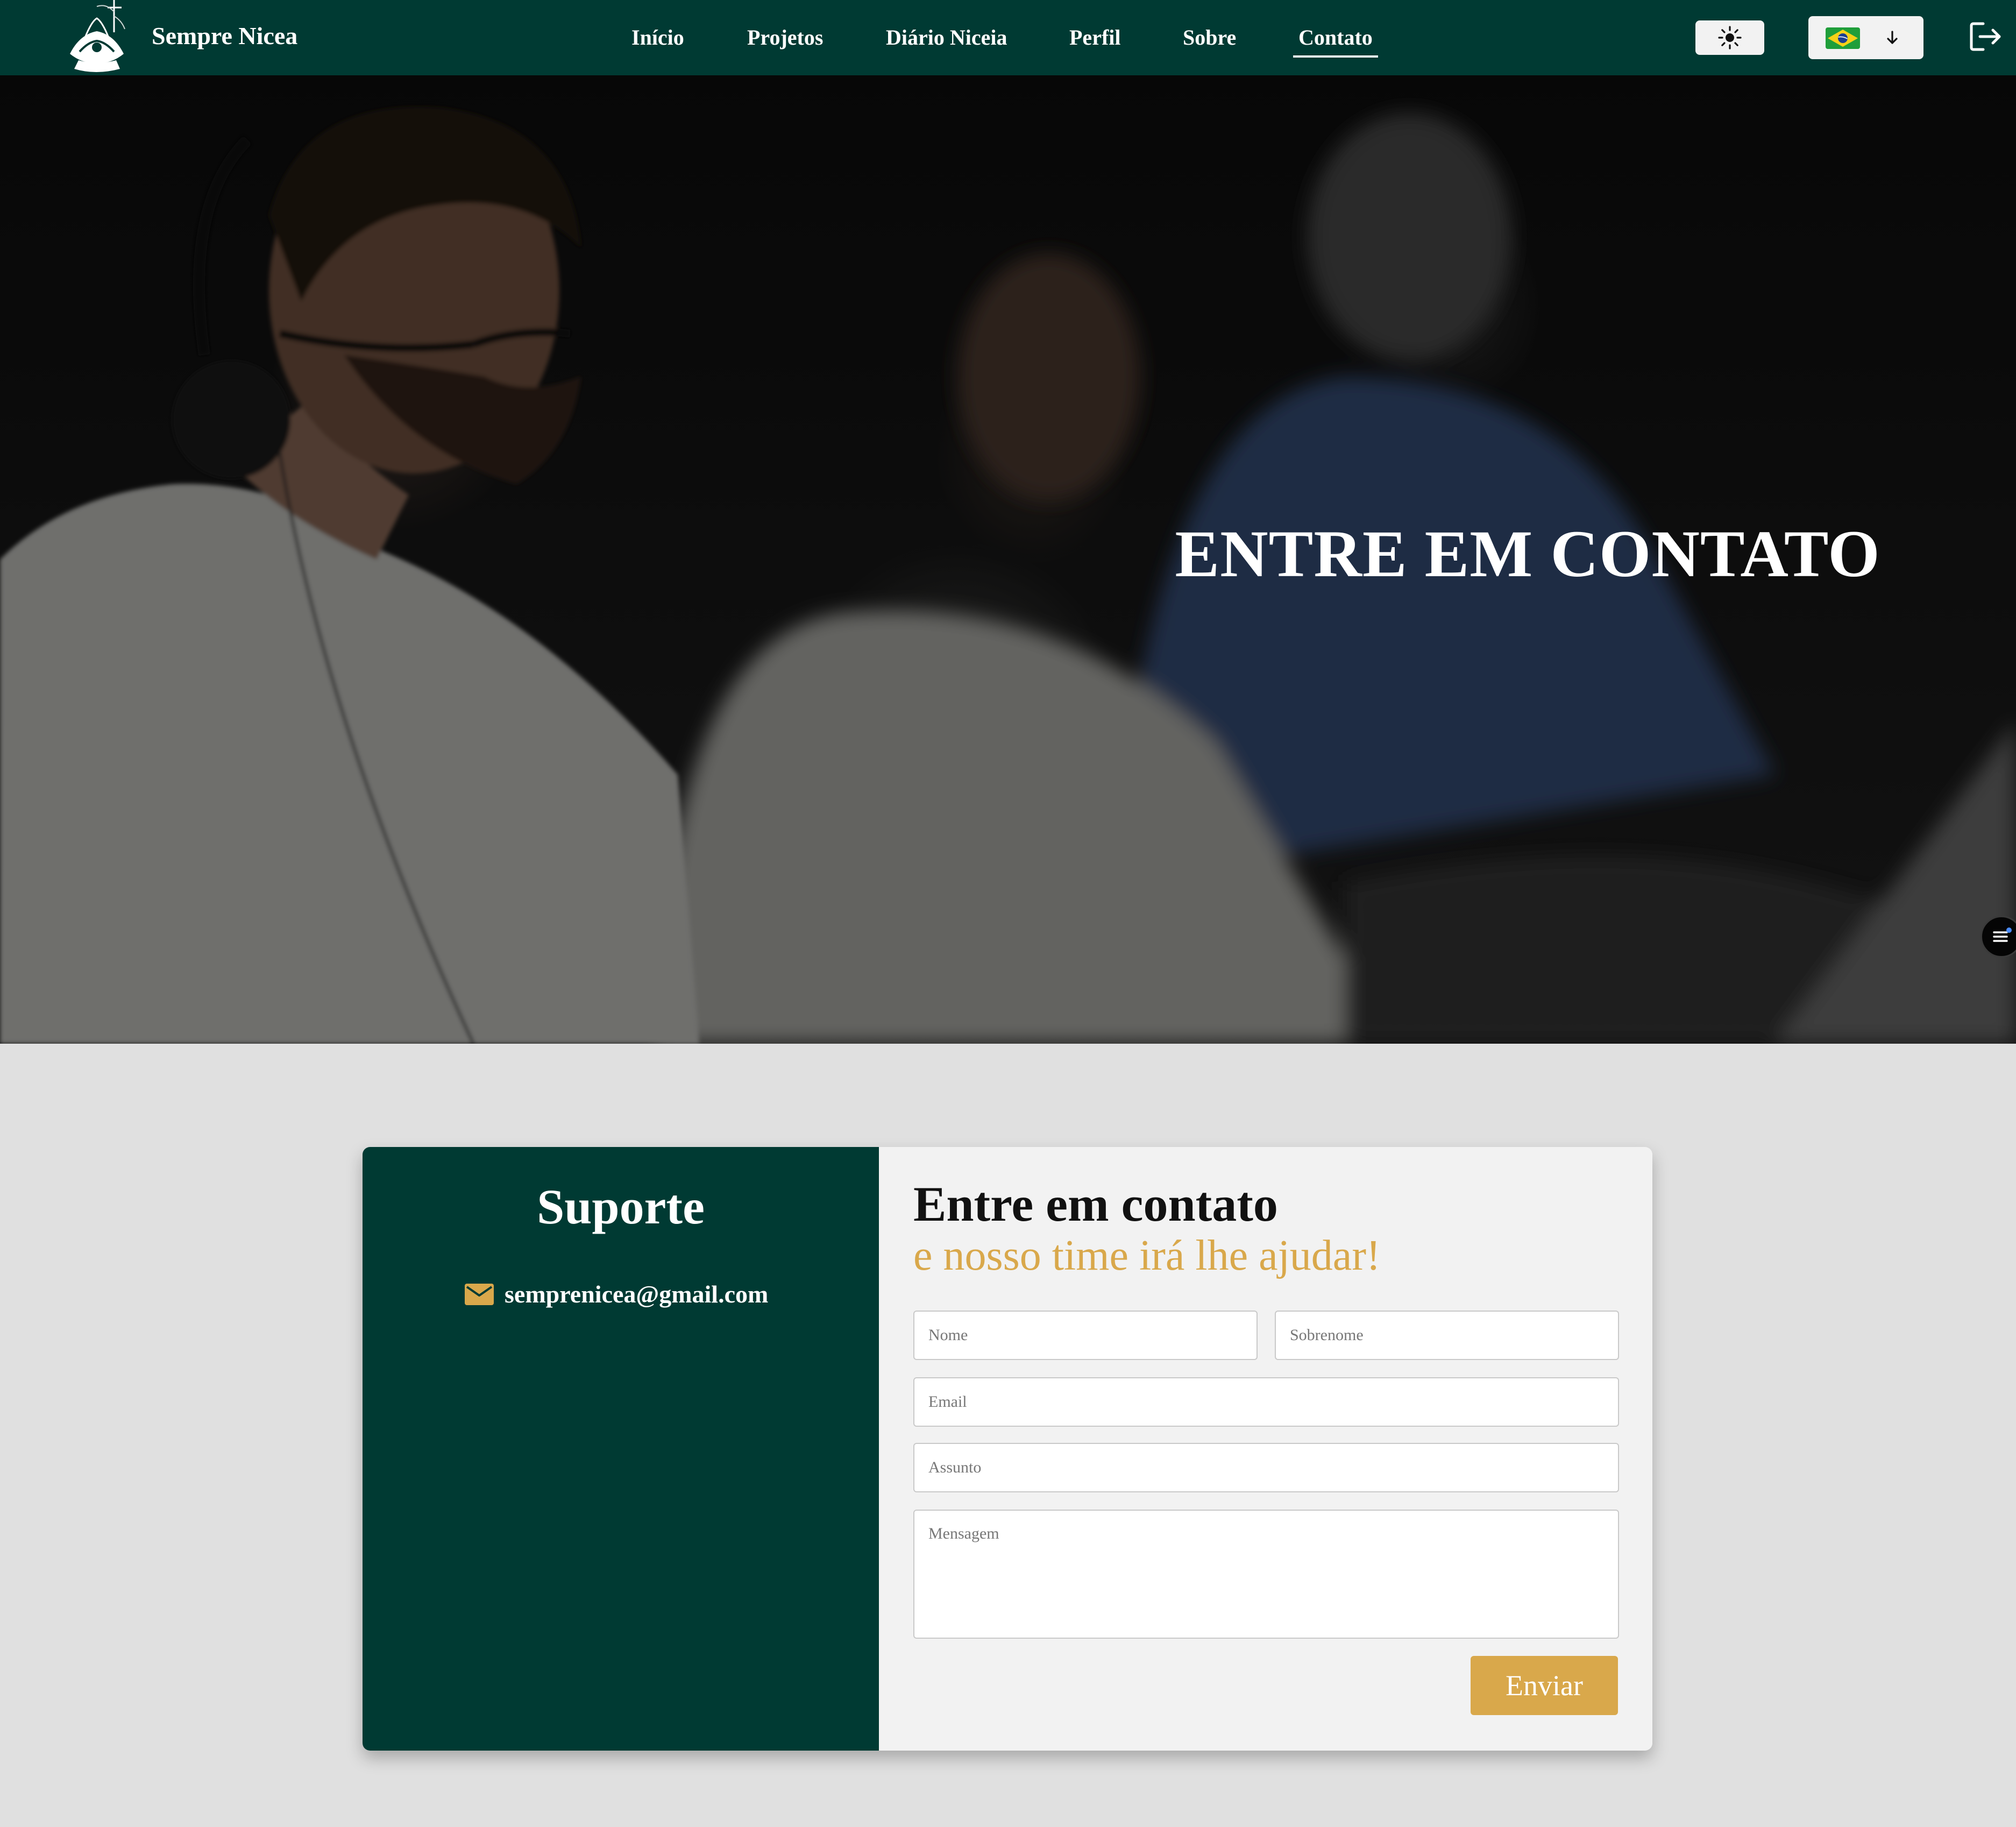 This screenshot has height=1827, width=2016. I want to click on form-title: Entre em contato, so click(1095, 1204).